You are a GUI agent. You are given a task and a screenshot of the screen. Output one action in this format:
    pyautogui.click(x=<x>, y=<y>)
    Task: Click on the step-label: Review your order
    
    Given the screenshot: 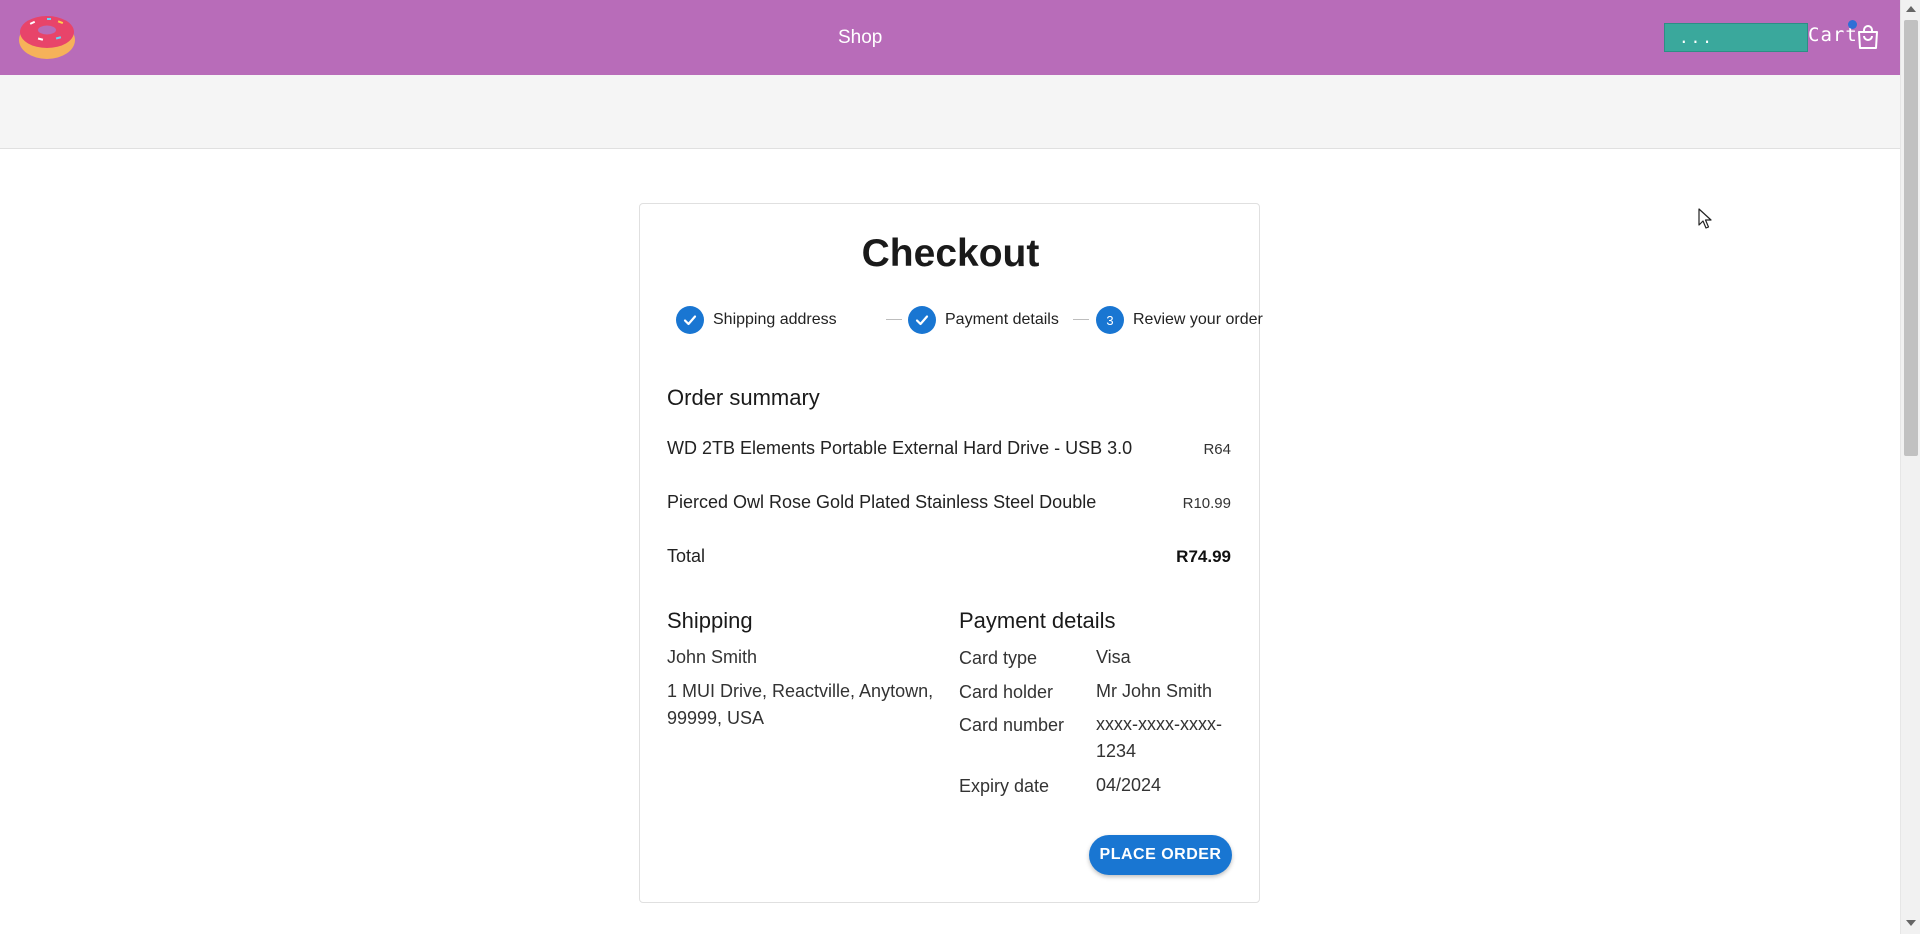 What is the action you would take?
    pyautogui.click(x=1198, y=319)
    